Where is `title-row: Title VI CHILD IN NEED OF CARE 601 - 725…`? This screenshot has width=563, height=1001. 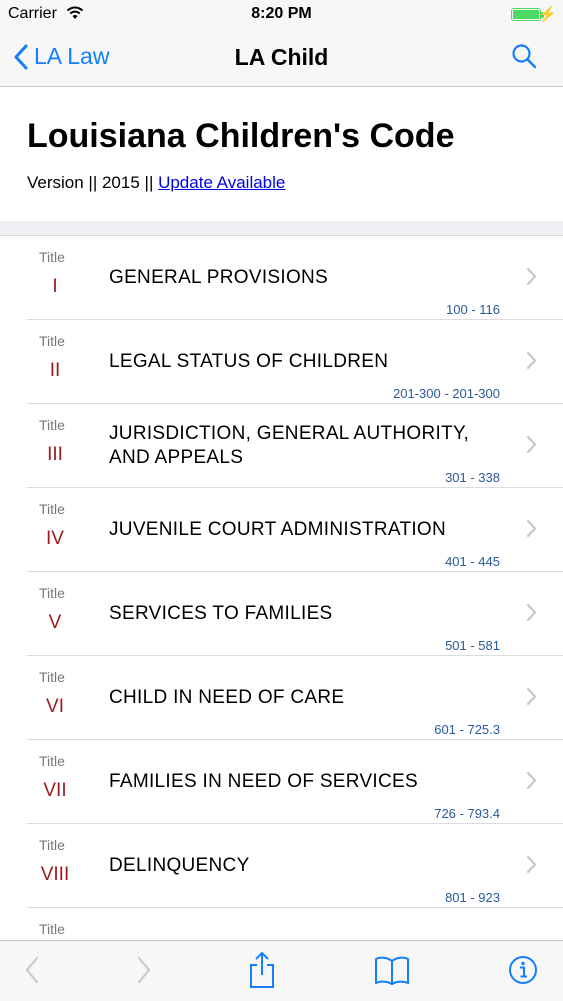 title-row: Title VI CHILD IN NEED OF CARE 601 - 725… is located at coordinates (281, 698).